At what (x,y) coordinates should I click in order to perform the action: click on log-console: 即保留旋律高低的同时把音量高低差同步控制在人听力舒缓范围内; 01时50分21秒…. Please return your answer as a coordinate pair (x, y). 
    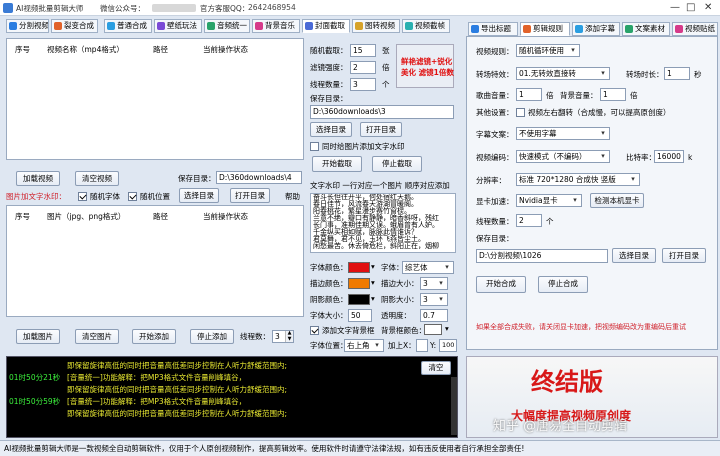
    Looking at the image, I should click on (232, 397).